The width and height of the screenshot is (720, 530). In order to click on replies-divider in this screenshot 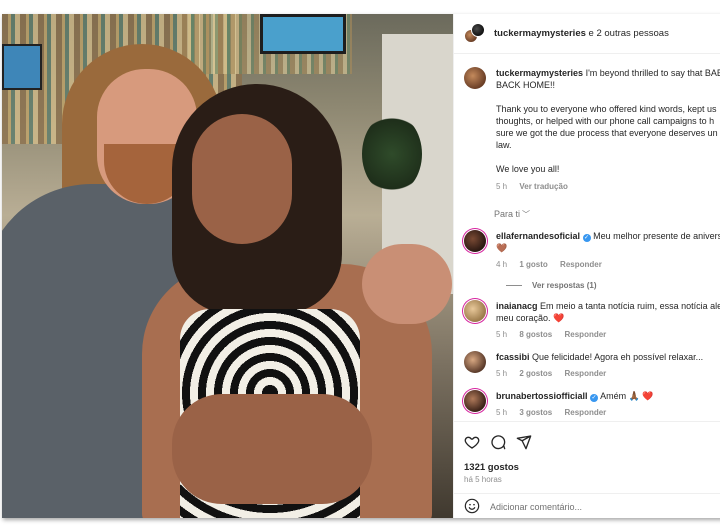, I will do `click(514, 285)`.